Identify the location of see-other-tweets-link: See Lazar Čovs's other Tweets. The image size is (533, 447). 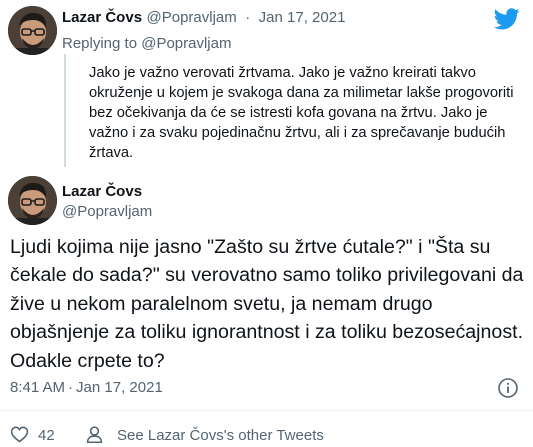
(220, 435).